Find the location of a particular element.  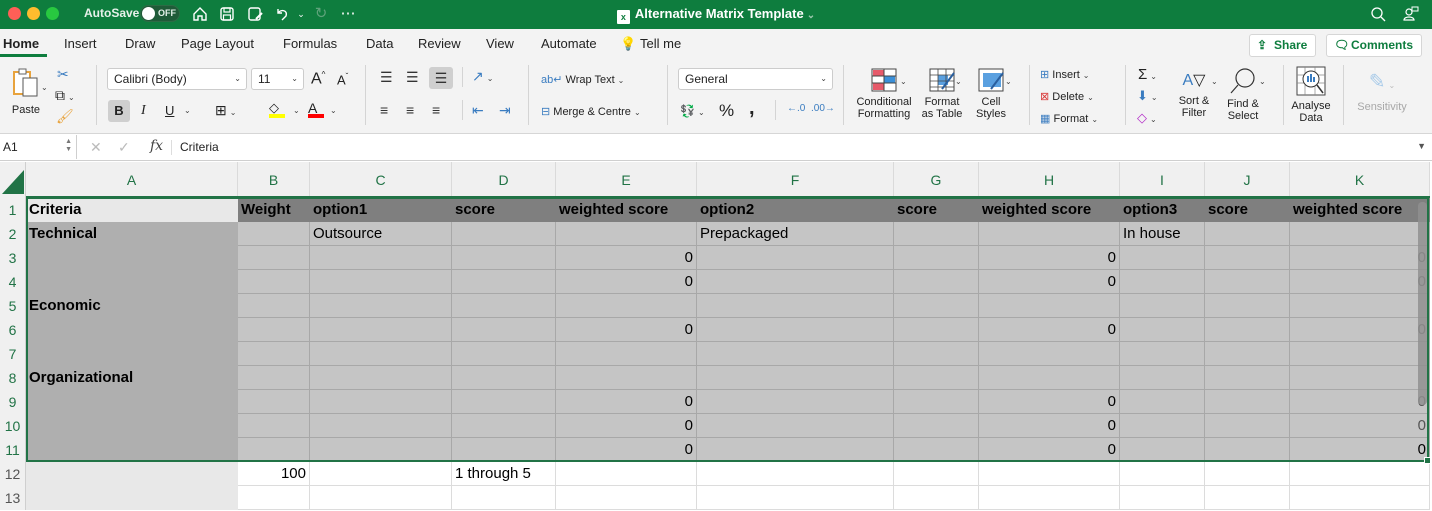

cell-G3 is located at coordinates (936, 258).